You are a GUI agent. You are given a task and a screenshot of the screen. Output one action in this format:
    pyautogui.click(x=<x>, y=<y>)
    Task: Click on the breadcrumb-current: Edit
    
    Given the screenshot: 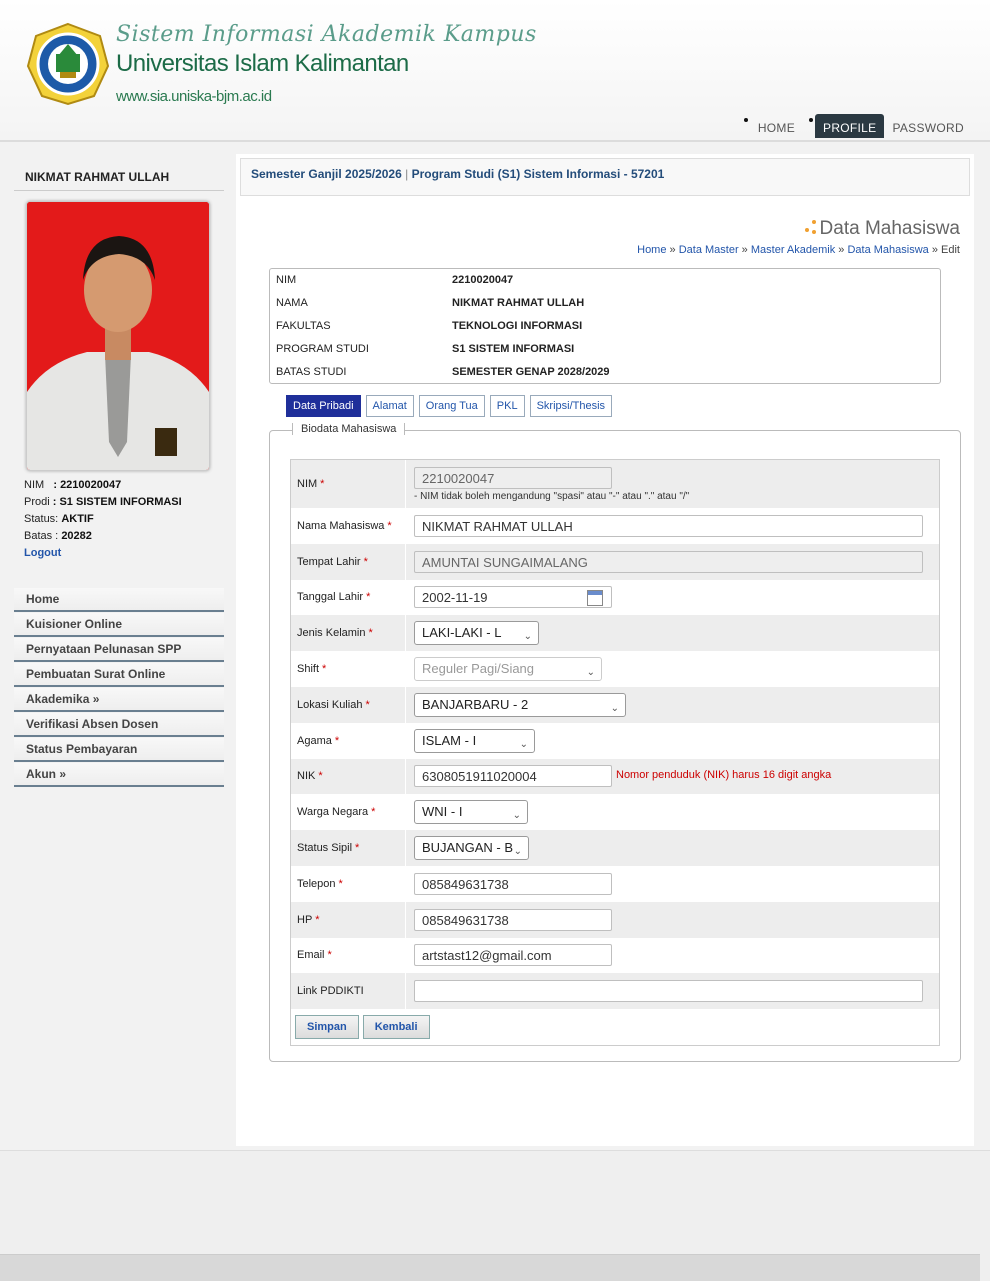 What is the action you would take?
    pyautogui.click(x=950, y=250)
    